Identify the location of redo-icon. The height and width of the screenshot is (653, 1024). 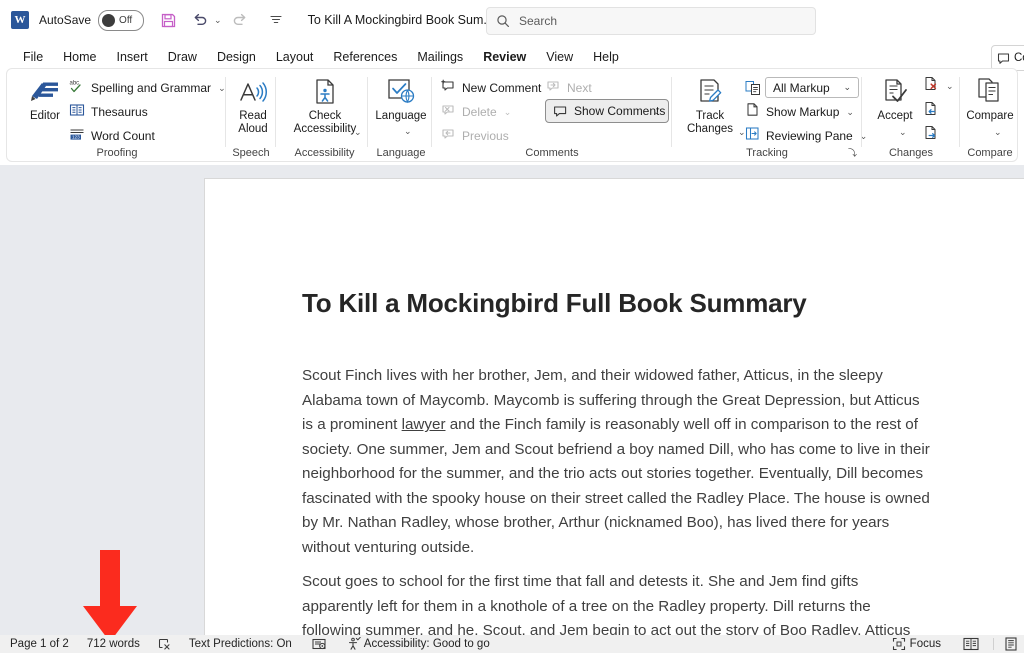
(240, 20).